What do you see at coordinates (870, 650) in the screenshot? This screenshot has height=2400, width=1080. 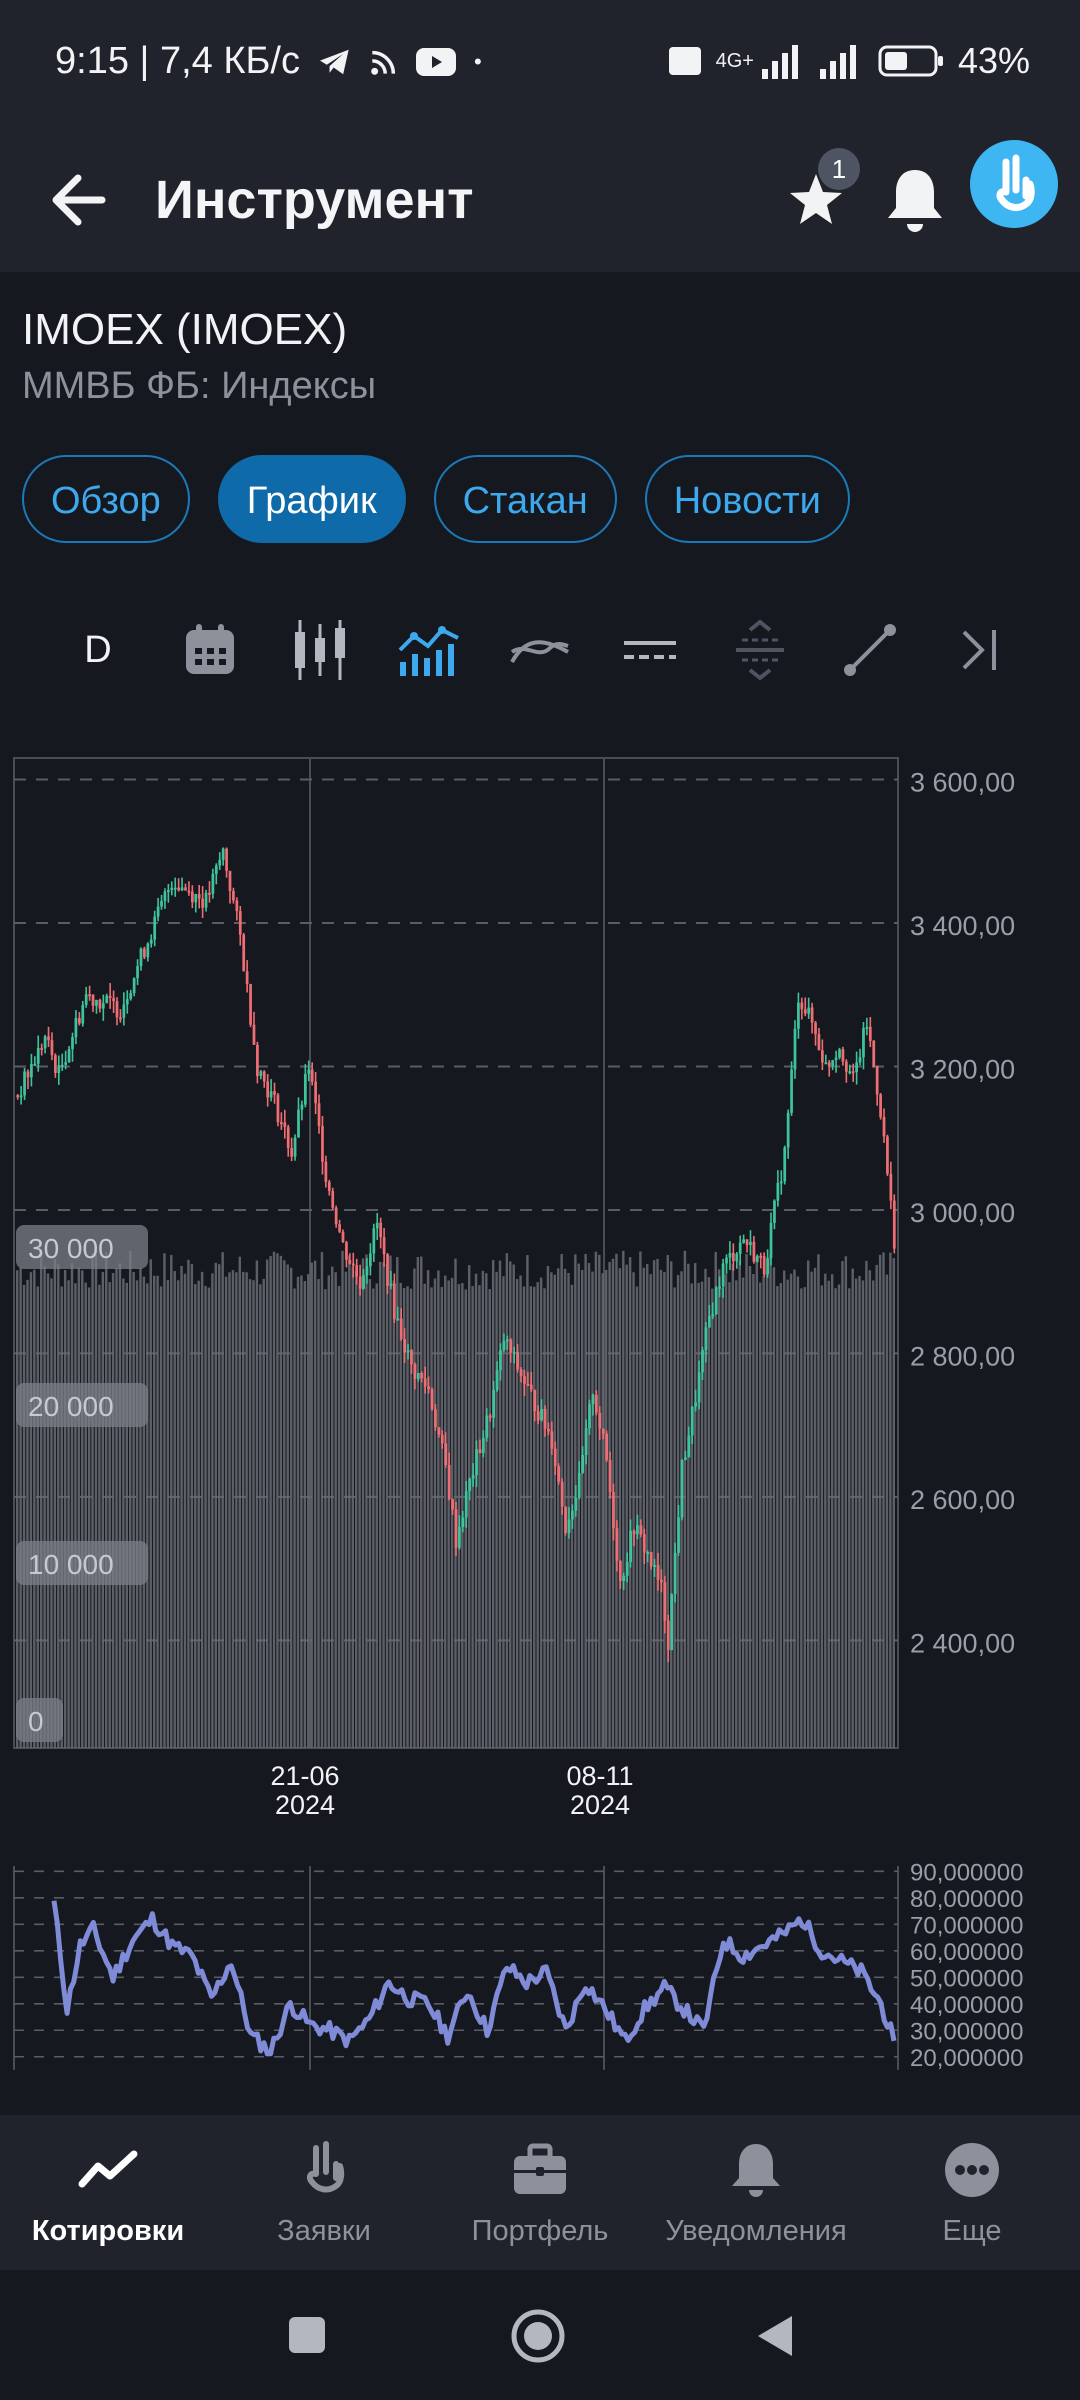 I see `trendline-icon` at bounding box center [870, 650].